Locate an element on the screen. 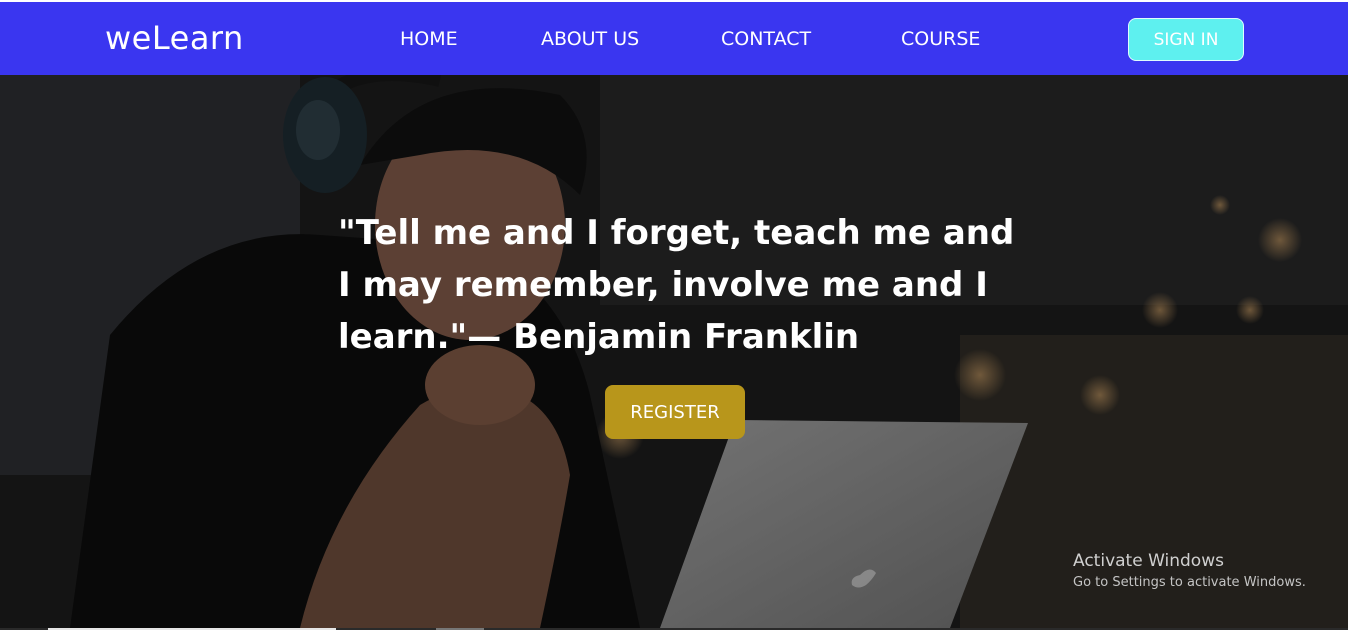 The image size is (1348, 630). nav-home-link: HOME is located at coordinates (429, 39).